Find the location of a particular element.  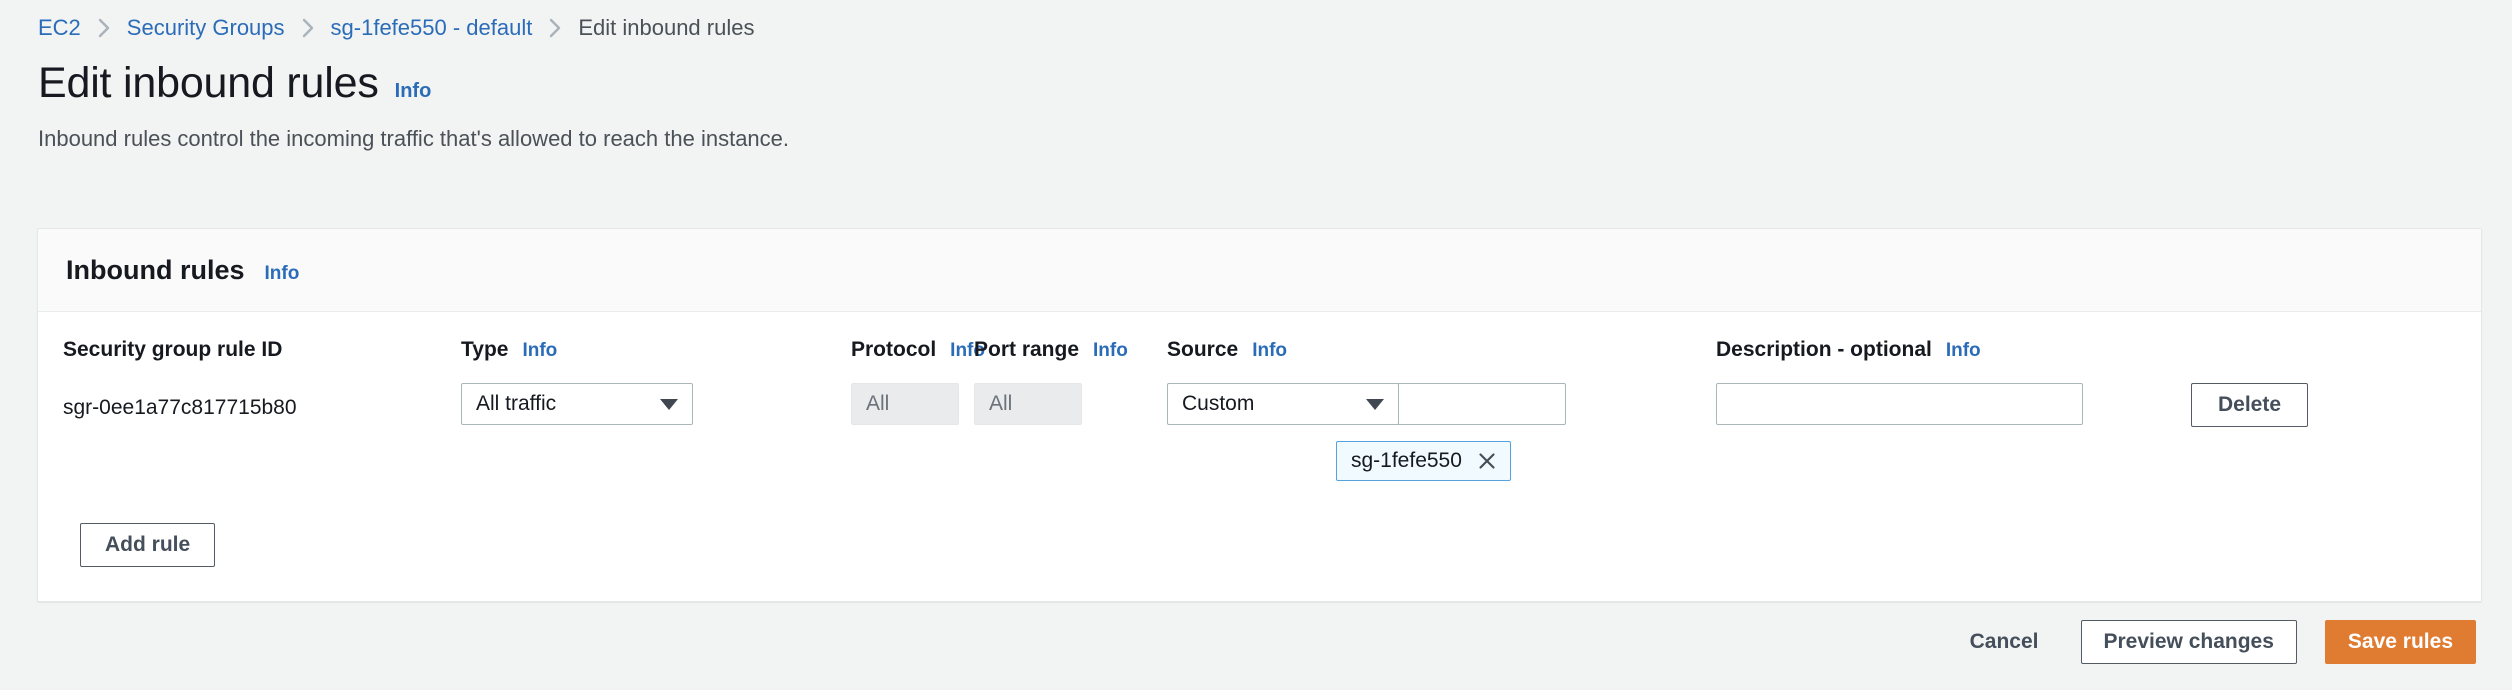

type-select-value: All traffic is located at coordinates (516, 403).